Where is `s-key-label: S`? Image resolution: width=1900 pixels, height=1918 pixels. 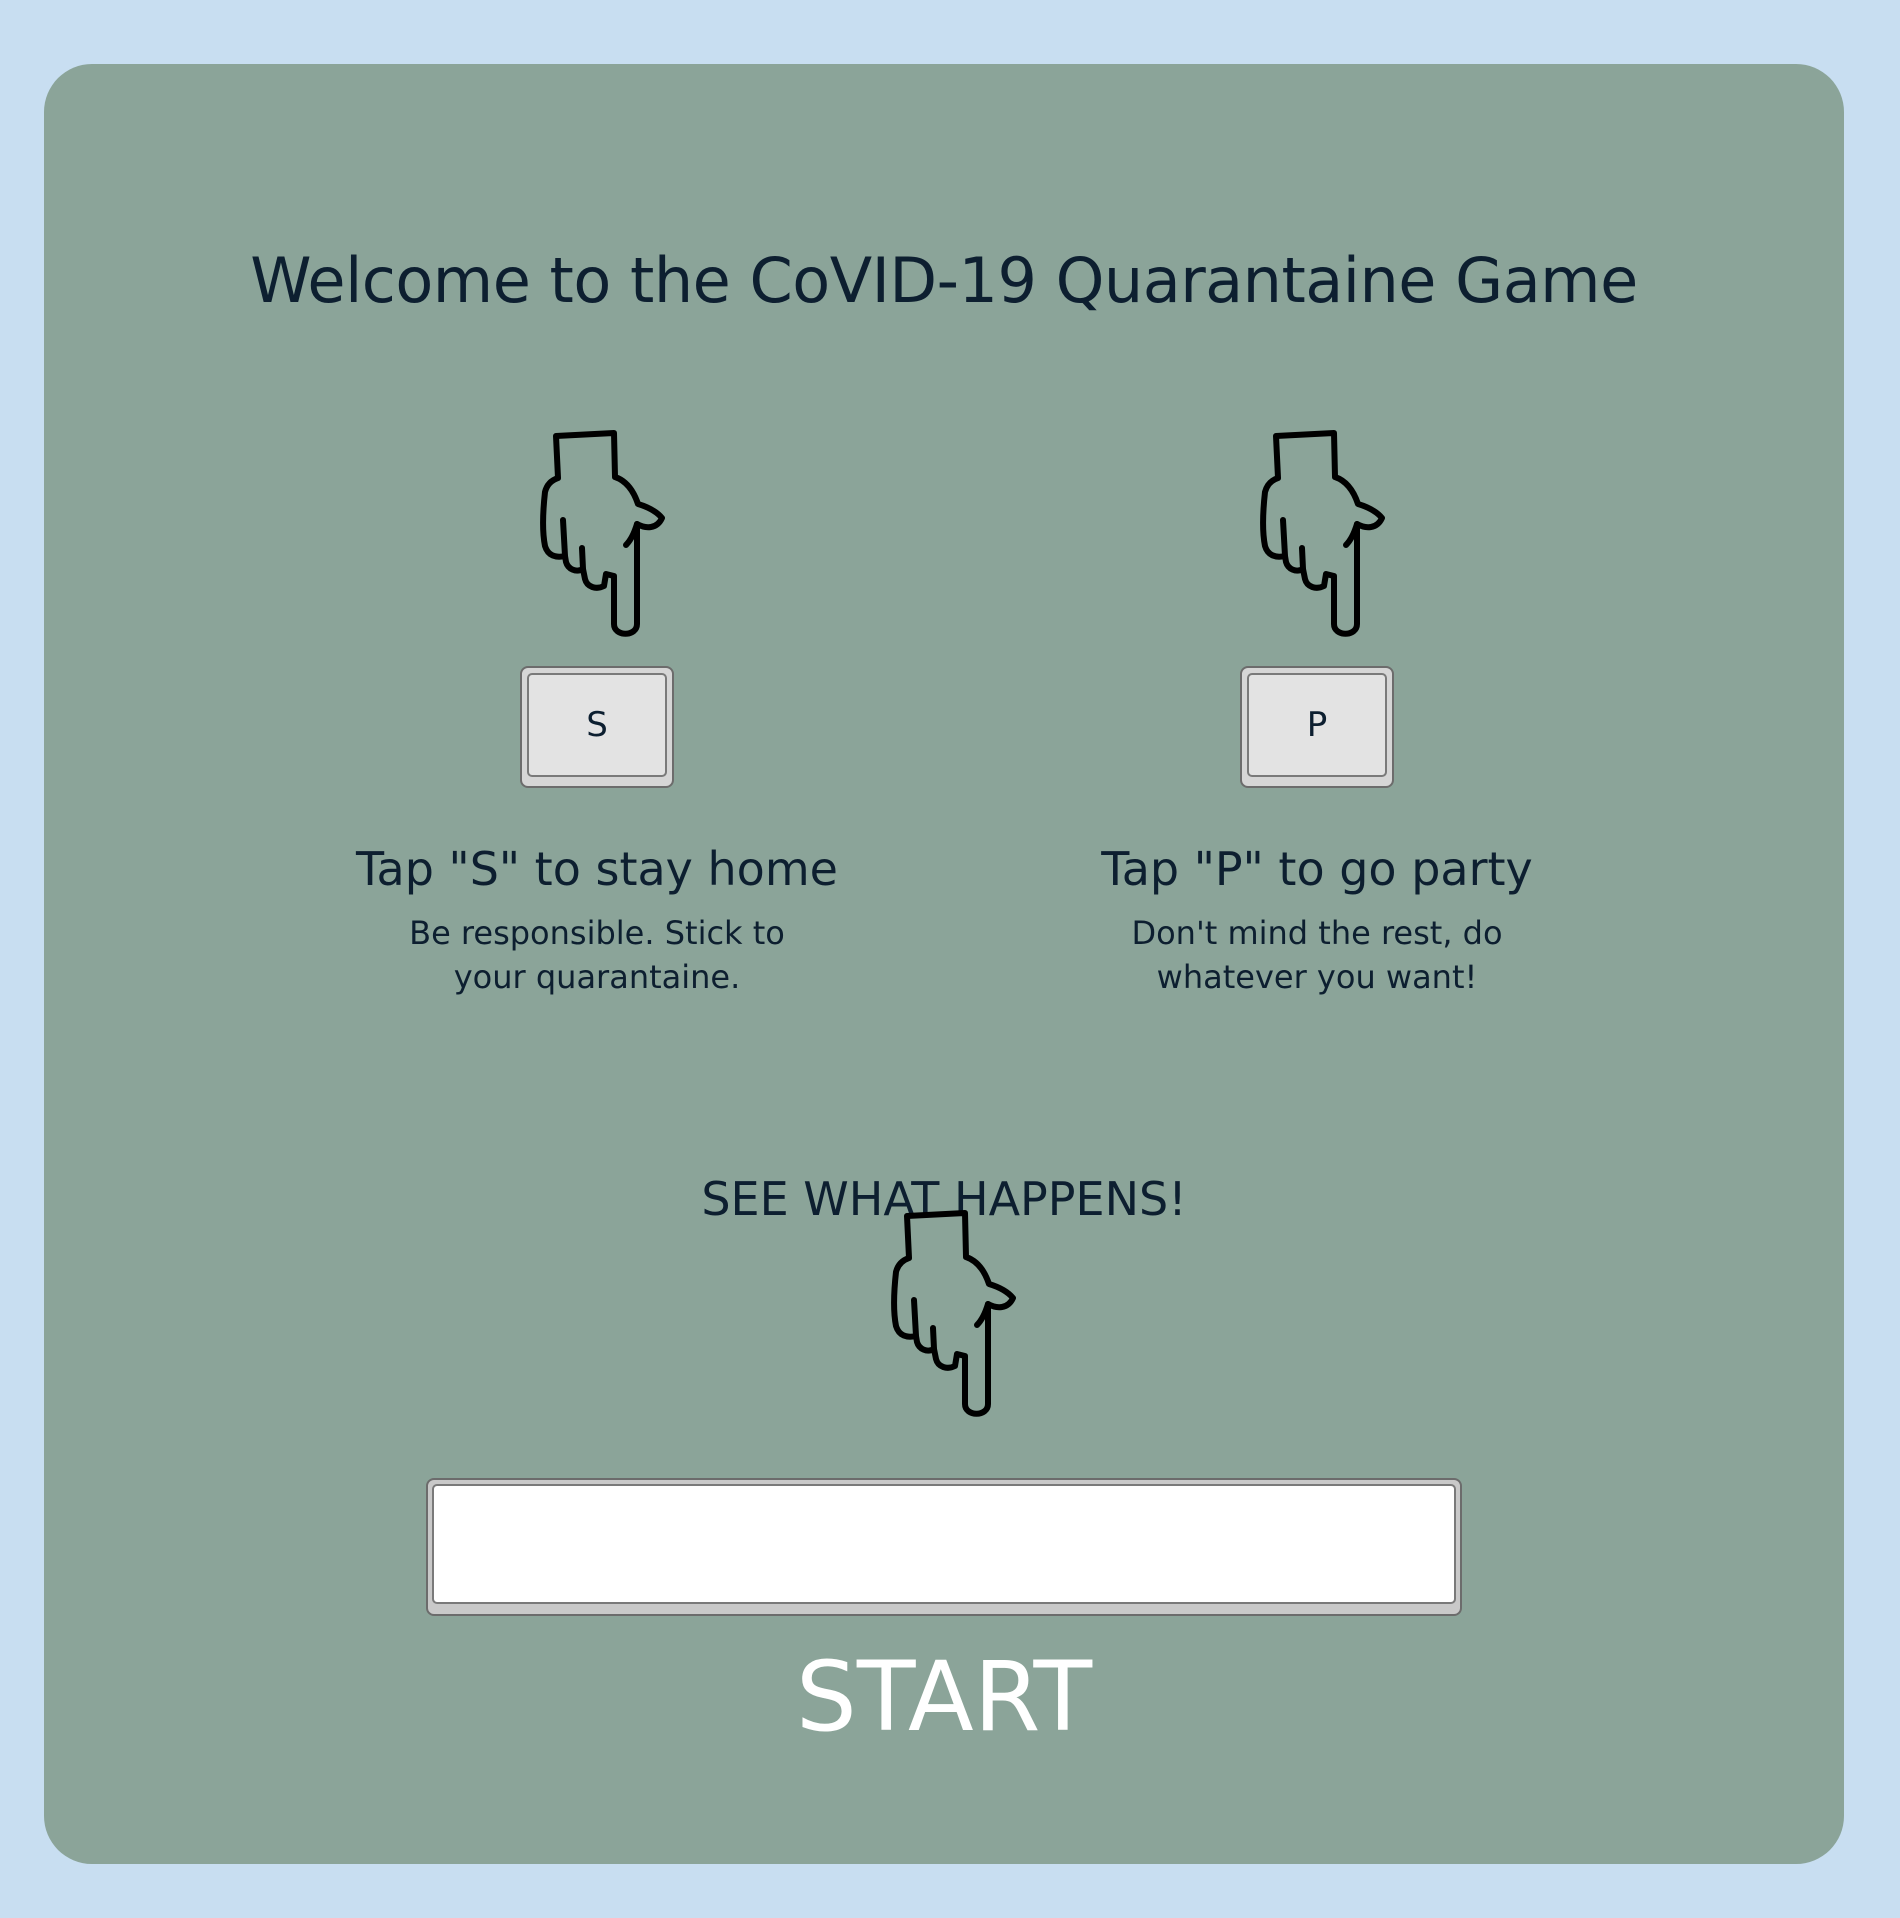
s-key-label: S is located at coordinates (597, 725).